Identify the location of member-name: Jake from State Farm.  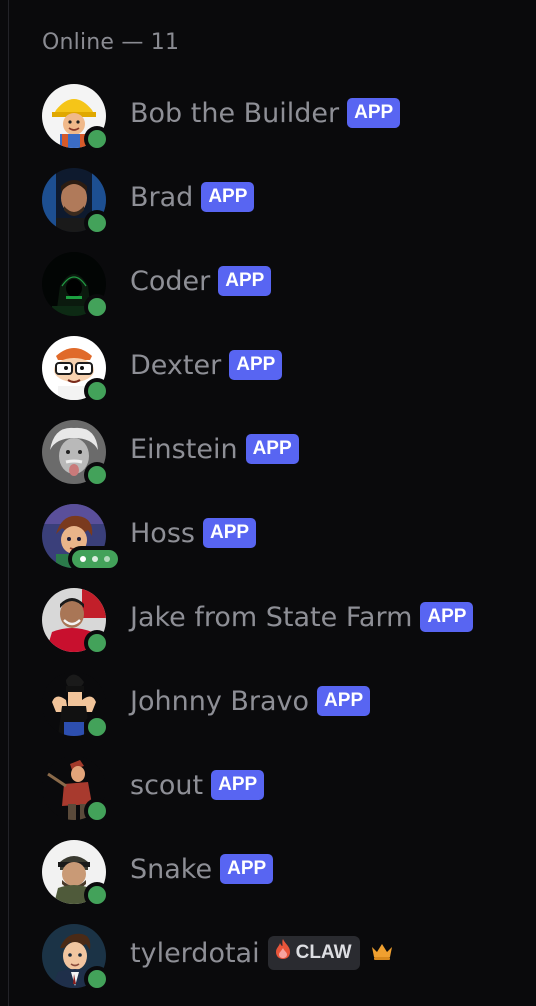
(271, 617).